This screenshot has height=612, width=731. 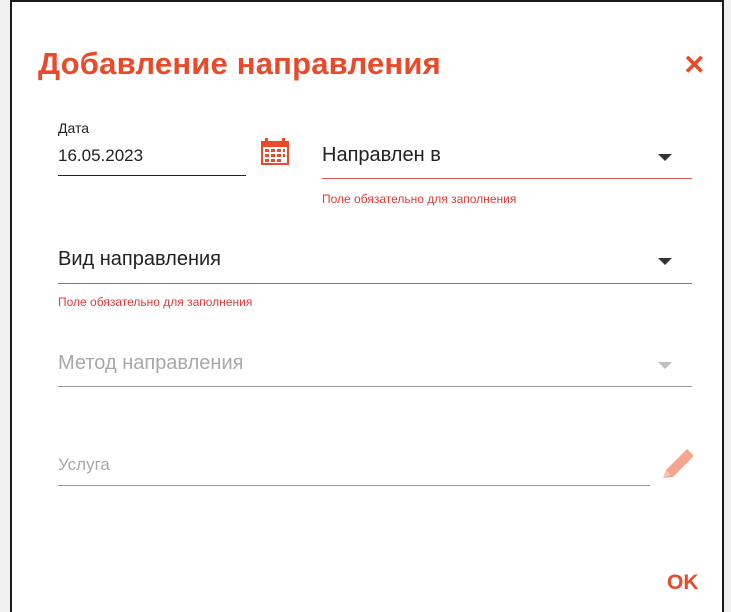 What do you see at coordinates (275, 152) in the screenshot?
I see `calendar-icon` at bounding box center [275, 152].